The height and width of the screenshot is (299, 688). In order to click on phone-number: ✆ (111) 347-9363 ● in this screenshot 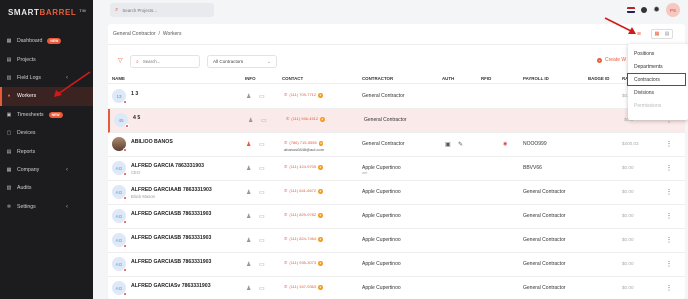, I will do `click(303, 287)`.